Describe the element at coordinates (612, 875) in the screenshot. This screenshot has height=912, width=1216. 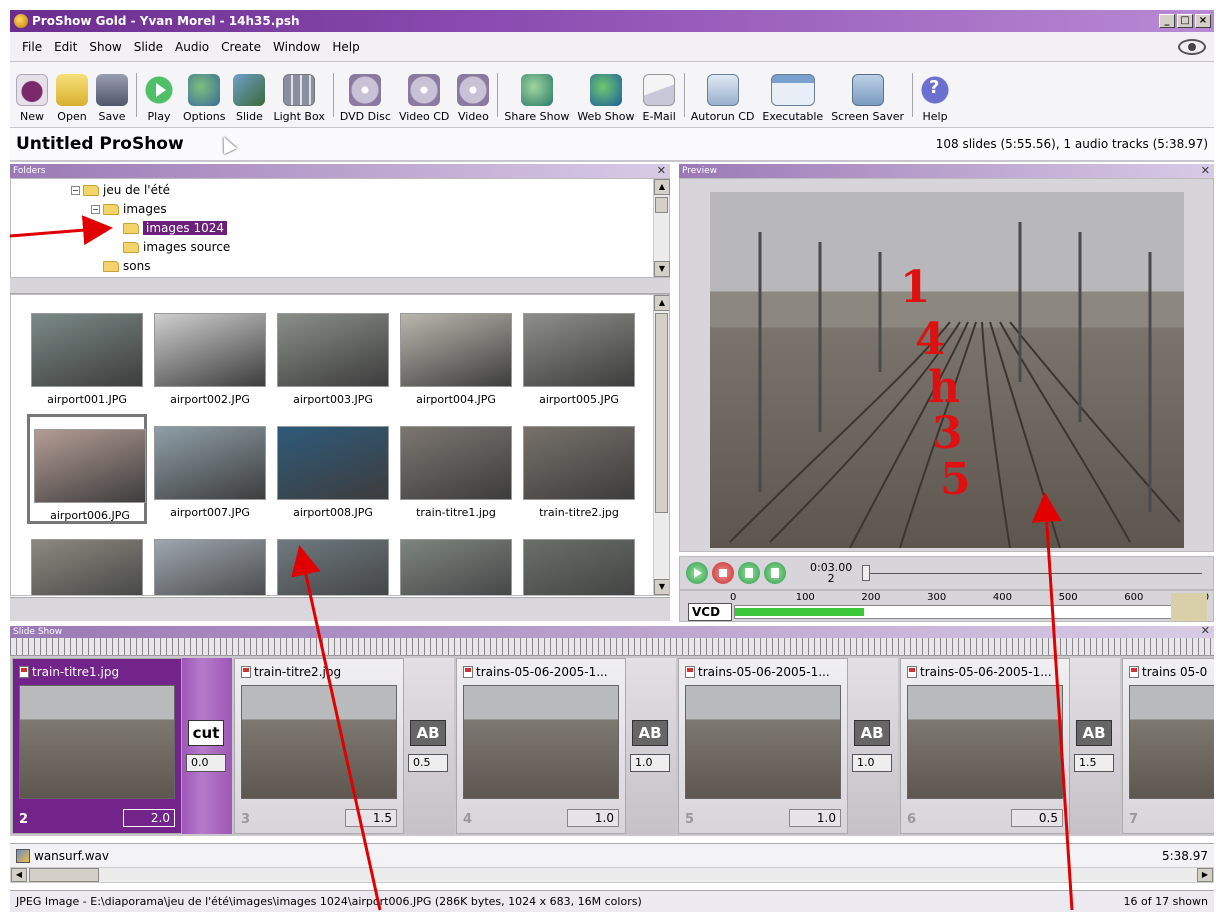
I see `slide-list-scrollbar: ◀ ▶` at that location.